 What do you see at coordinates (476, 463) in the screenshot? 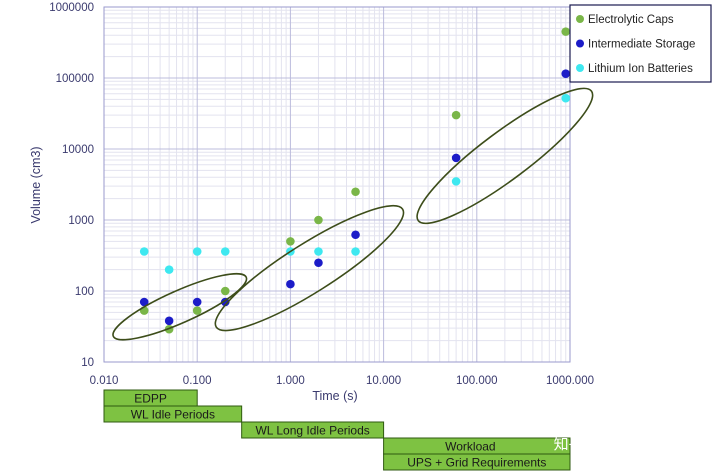
I see `band-label-ups-grid-requirements: UPS + Grid Requirements` at bounding box center [476, 463].